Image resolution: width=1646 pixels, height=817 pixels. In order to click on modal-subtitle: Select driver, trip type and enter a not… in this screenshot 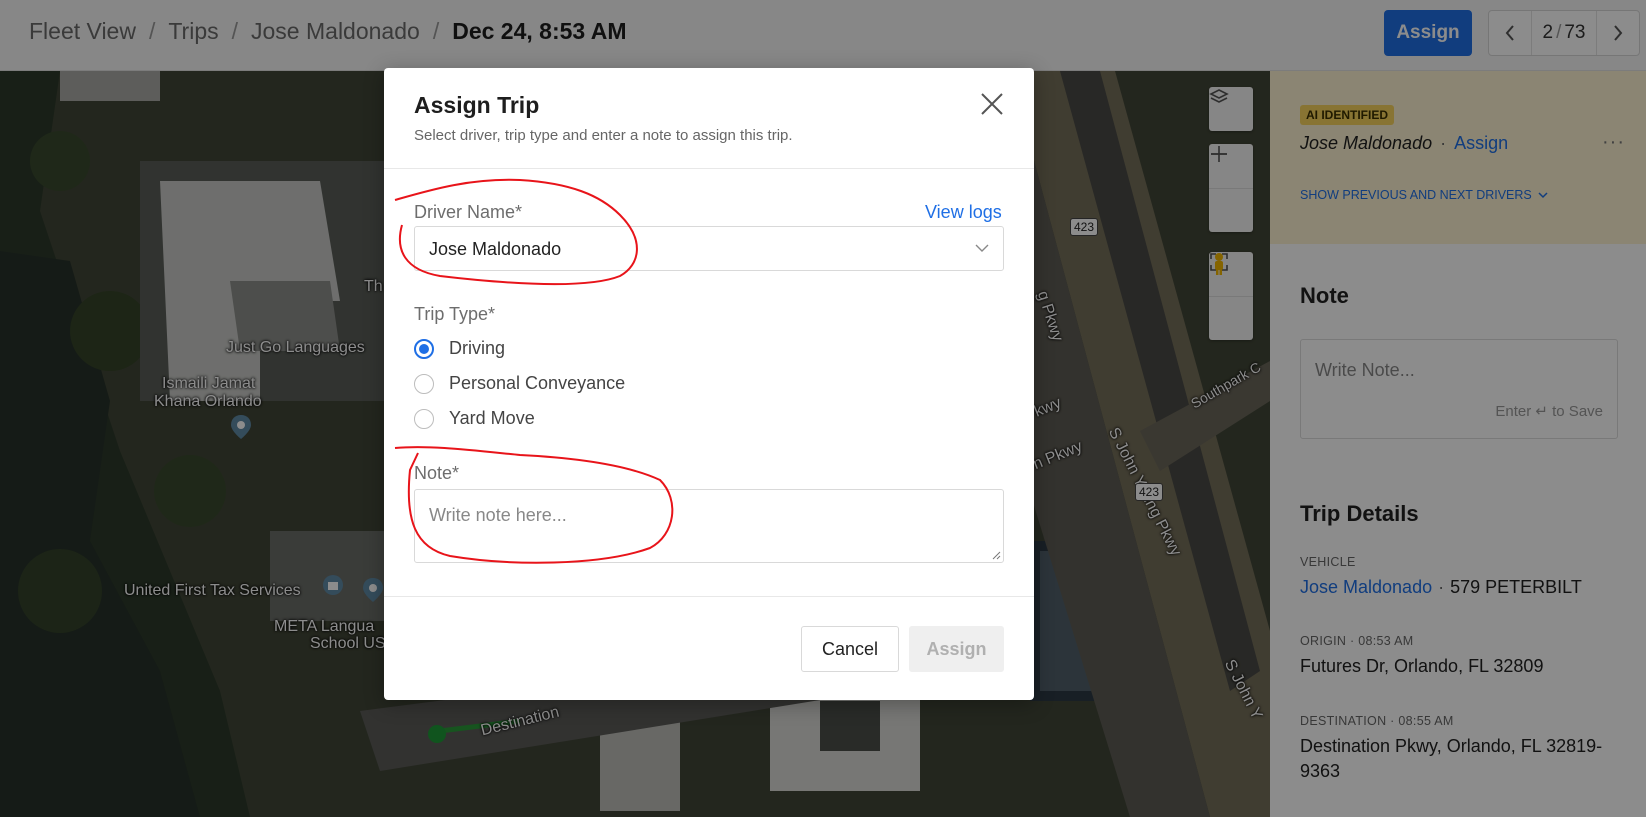, I will do `click(603, 135)`.